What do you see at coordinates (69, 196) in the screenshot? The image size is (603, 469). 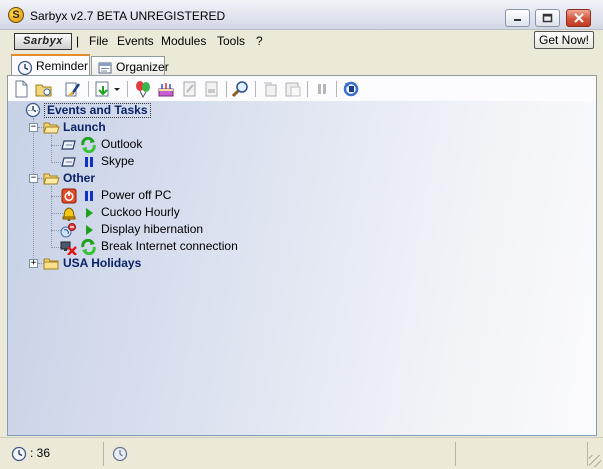 I see `power-icon` at bounding box center [69, 196].